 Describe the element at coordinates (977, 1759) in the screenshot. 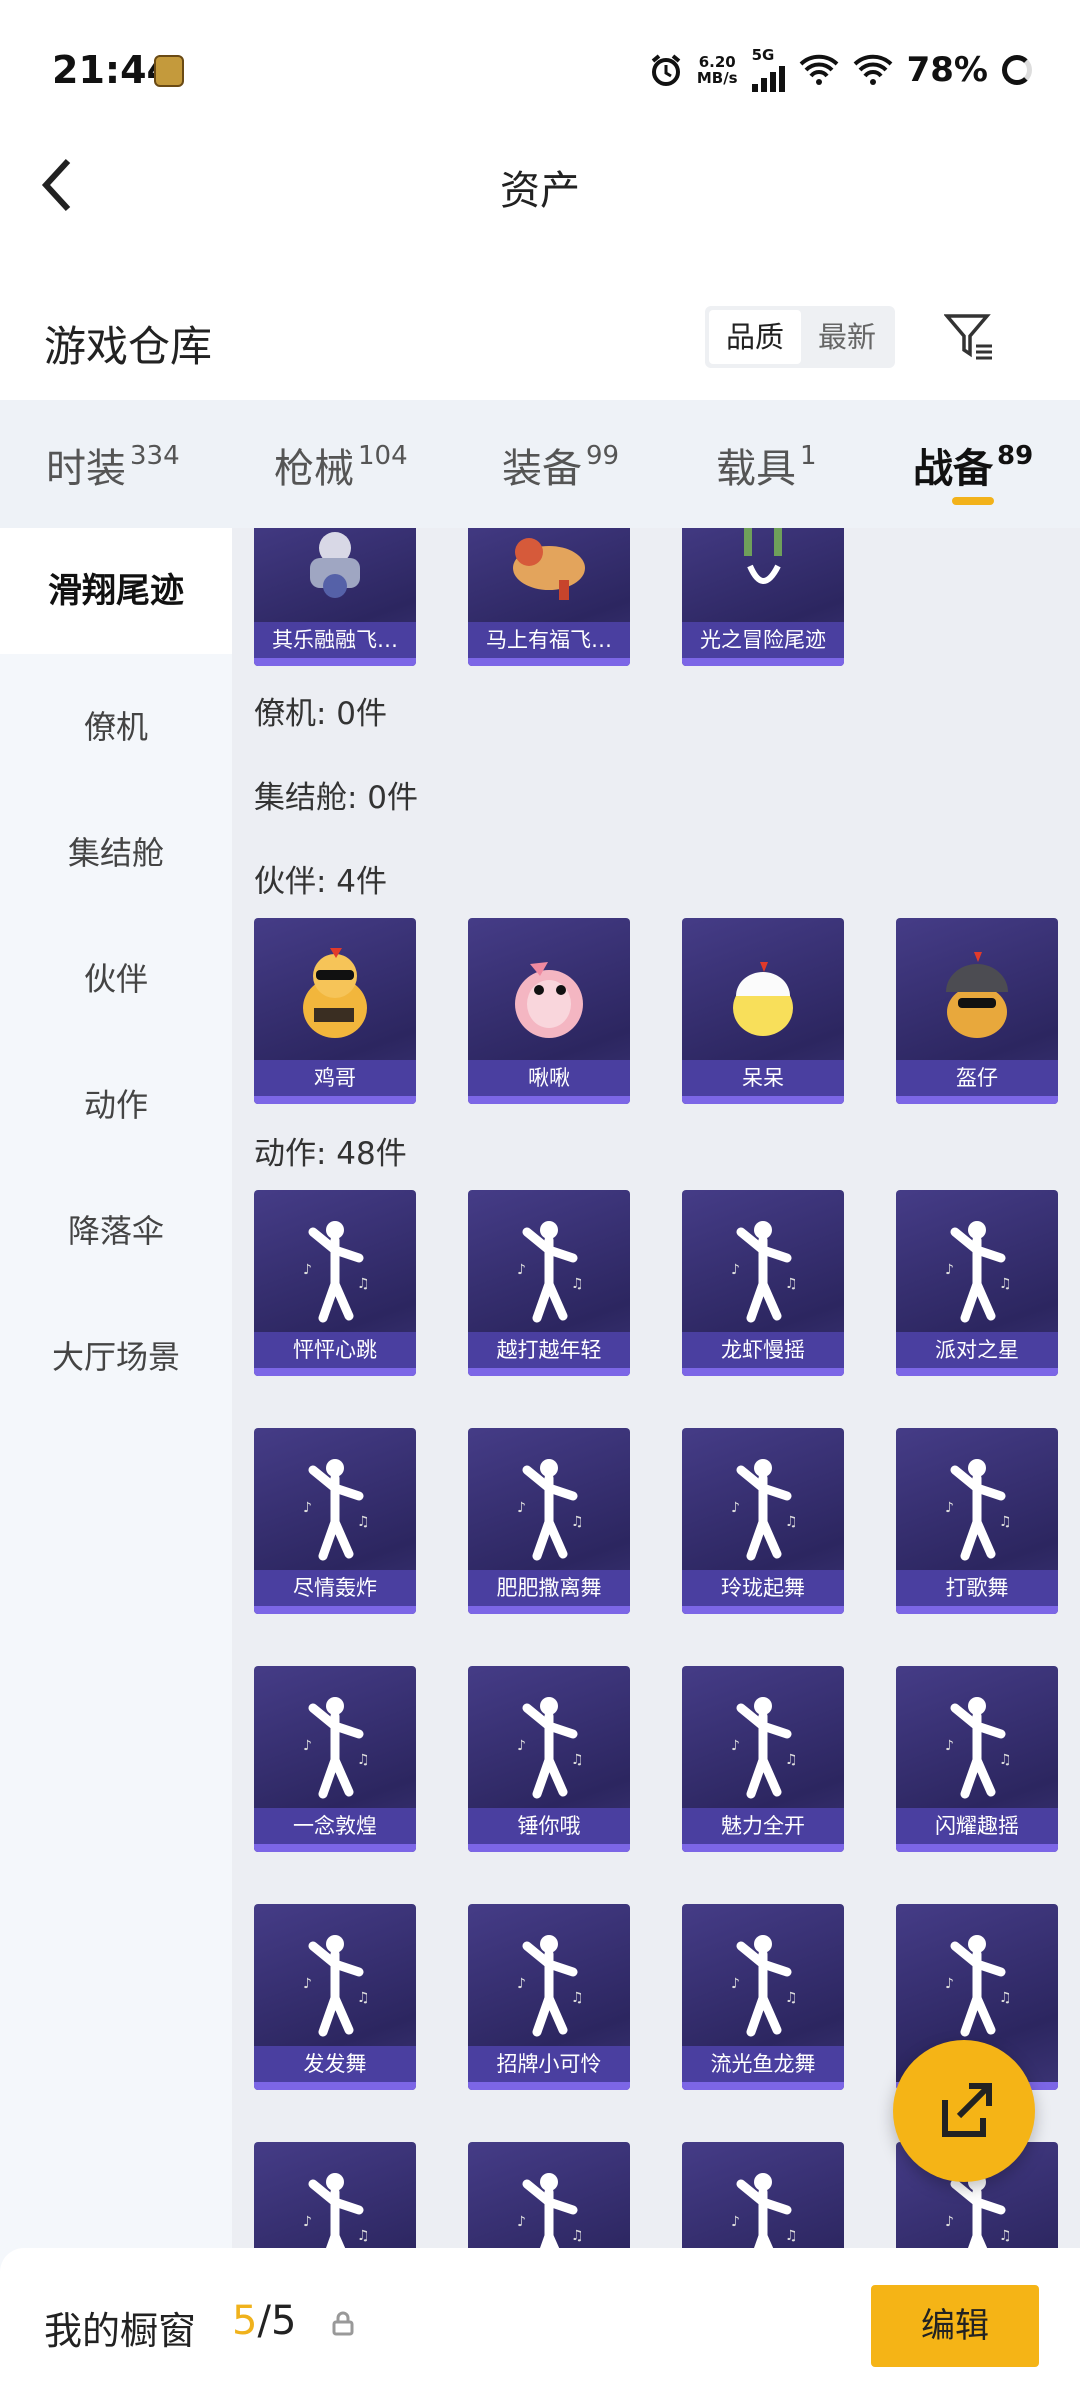

I see `emote-card: ♪ ♫ 闪耀趣摇` at that location.